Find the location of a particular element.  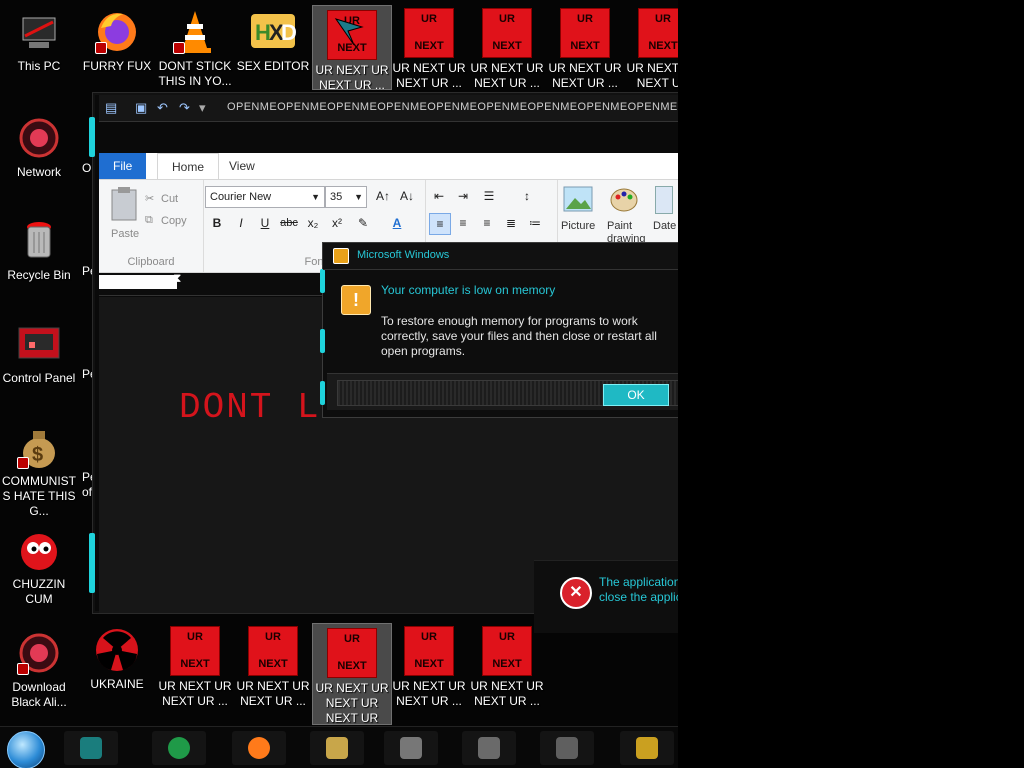

desktop-icon-ur-next-selected: UR NEXT UR NEXT UR NEXT UR NEXT UR is located at coordinates (352, 674).